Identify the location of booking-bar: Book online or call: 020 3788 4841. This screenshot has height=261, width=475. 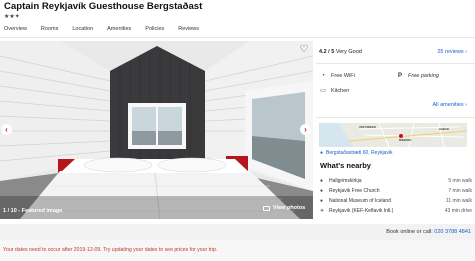
(237, 232).